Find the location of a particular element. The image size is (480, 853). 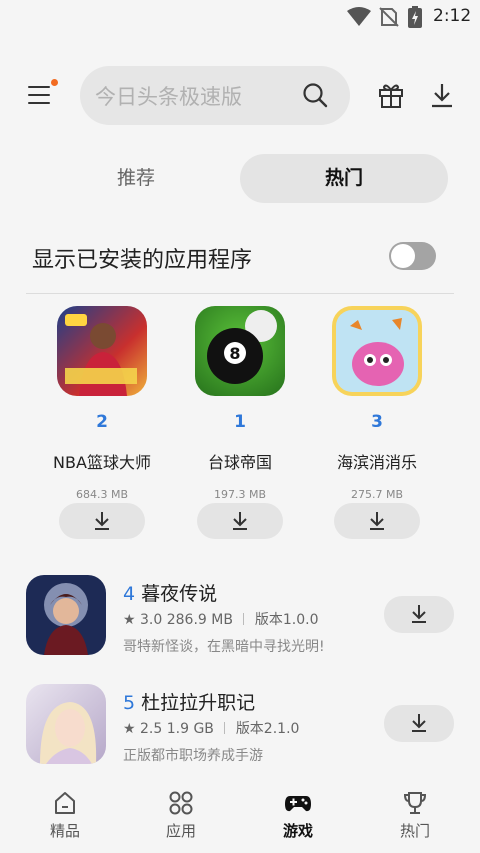

wifi-icon is located at coordinates (359, 16).